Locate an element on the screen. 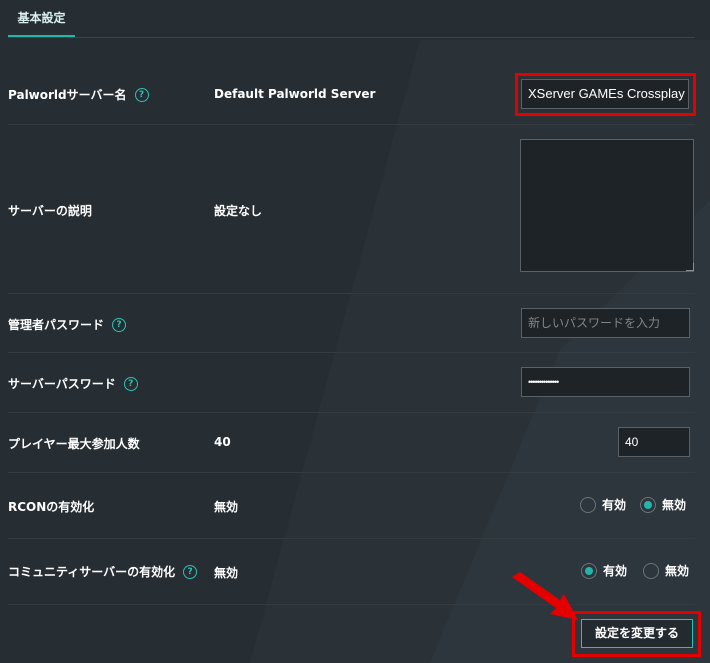 The image size is (710, 663). rcon-radio-group: 有効 無効 is located at coordinates (633, 504).